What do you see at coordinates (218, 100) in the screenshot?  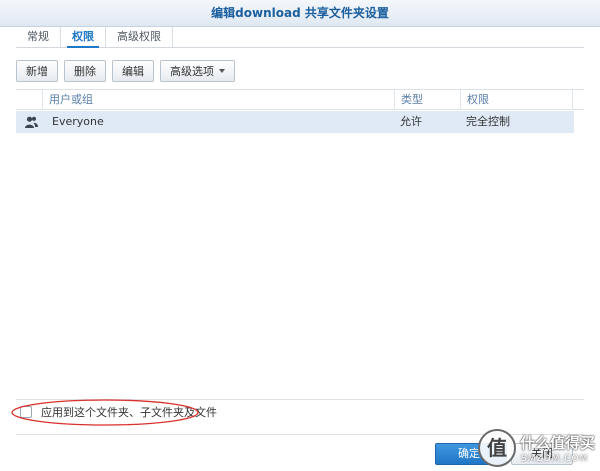 I see `column-header-user: 用户或组` at bounding box center [218, 100].